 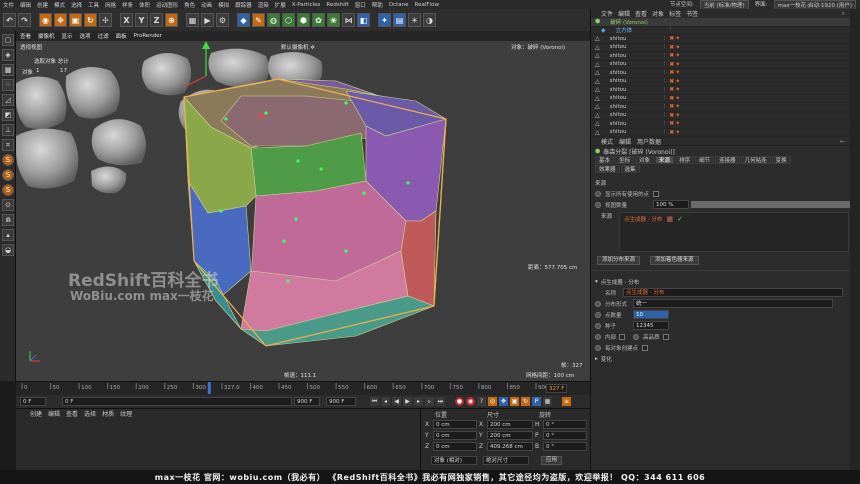 What do you see at coordinates (9, 20) in the screenshot?
I see `undo-icon: ↶` at bounding box center [9, 20].